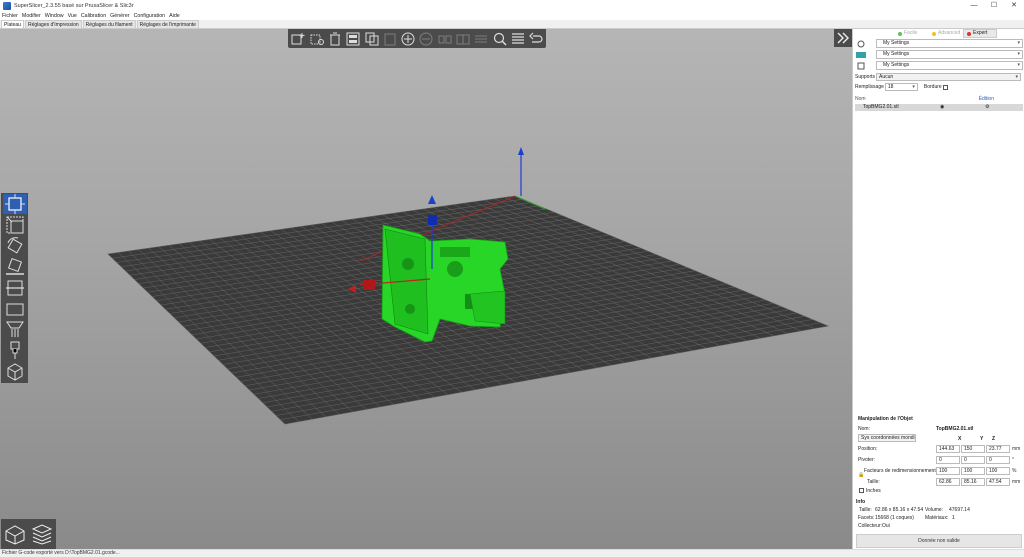 This screenshot has height=557, width=1024. What do you see at coordinates (887, 438) in the screenshot?
I see `coordinate-system-select: Sys coordonnées mondi` at bounding box center [887, 438].